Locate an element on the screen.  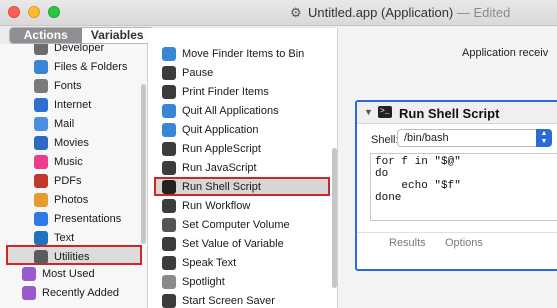
shell-select-value: /bin/bash is located at coordinates (426, 138).